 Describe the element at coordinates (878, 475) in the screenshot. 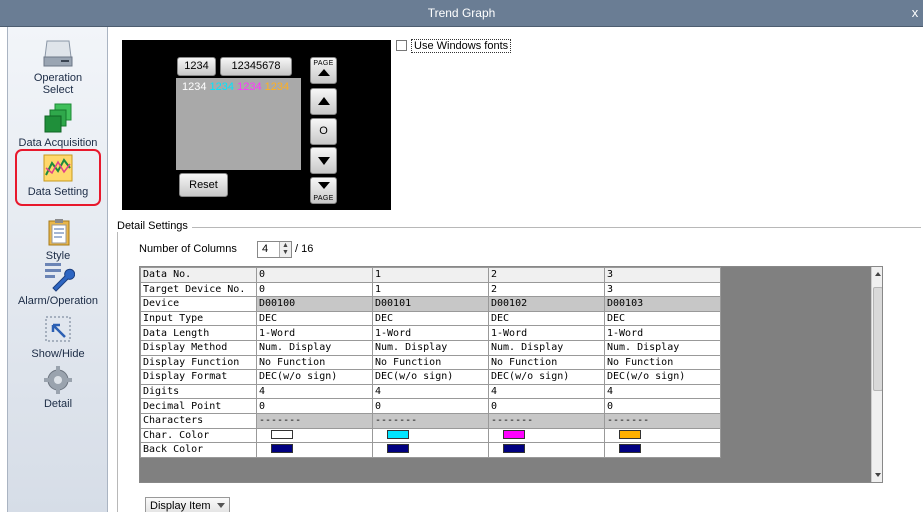

I see `scroll-down-icon` at that location.